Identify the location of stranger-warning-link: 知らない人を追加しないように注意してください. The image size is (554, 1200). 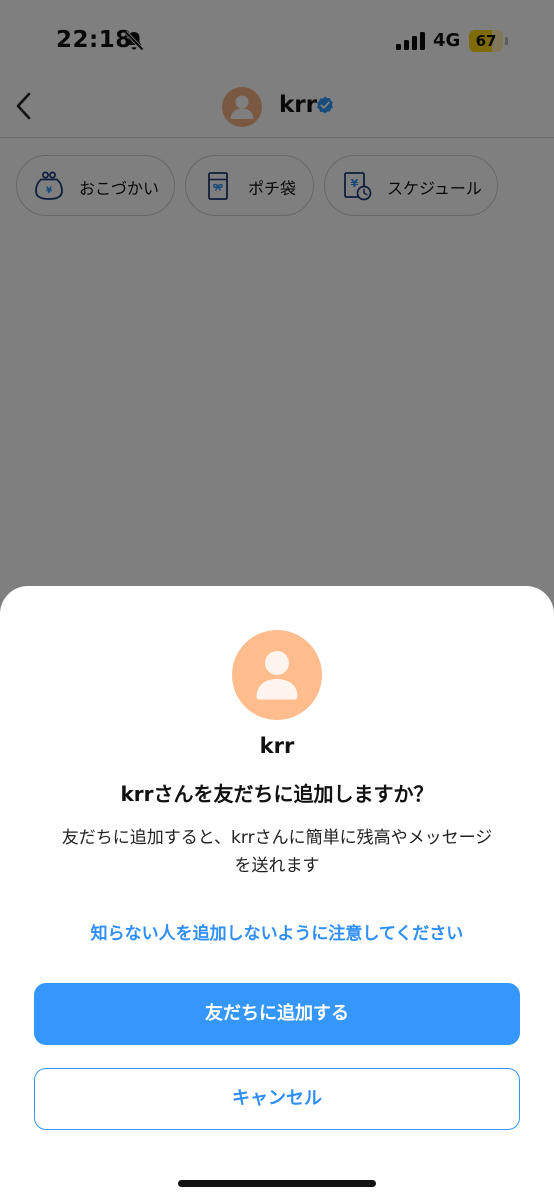
(277, 931).